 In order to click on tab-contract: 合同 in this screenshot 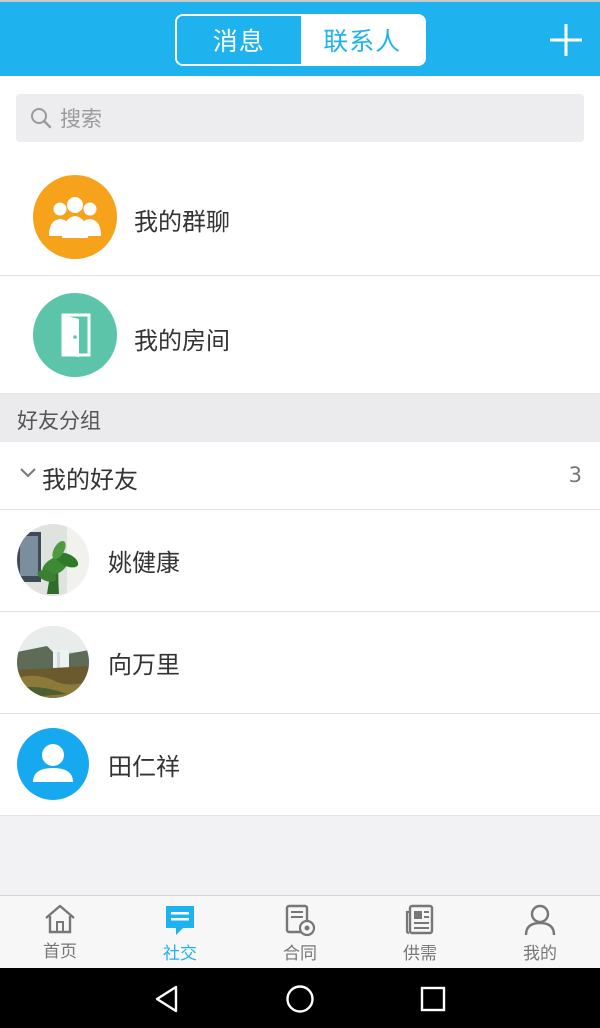, I will do `click(300, 932)`.